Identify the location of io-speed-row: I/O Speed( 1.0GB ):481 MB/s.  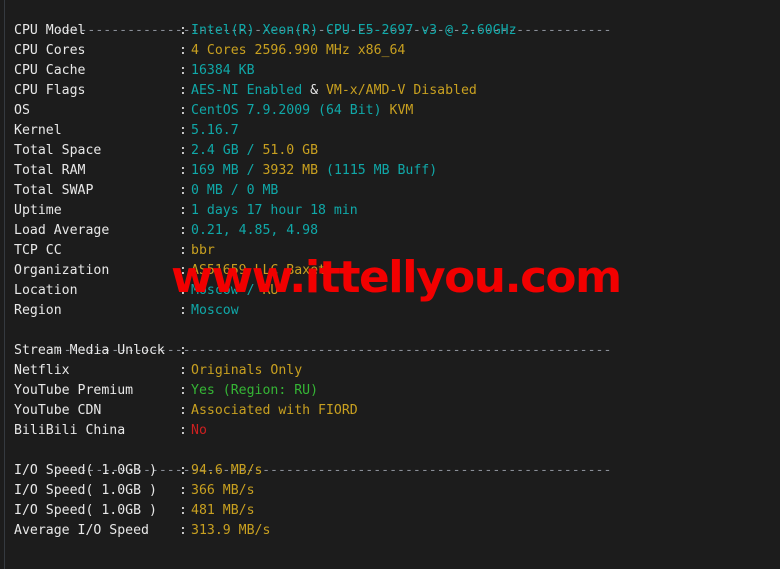
(390, 511).